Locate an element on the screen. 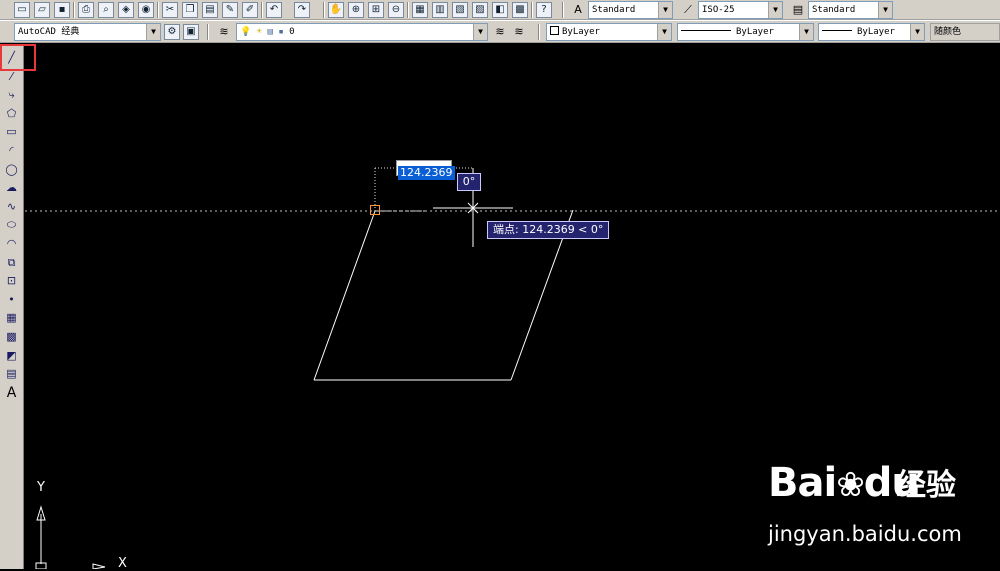 This screenshot has width=1000, height=571. calculator-icon: ▩ is located at coordinates (520, 10).